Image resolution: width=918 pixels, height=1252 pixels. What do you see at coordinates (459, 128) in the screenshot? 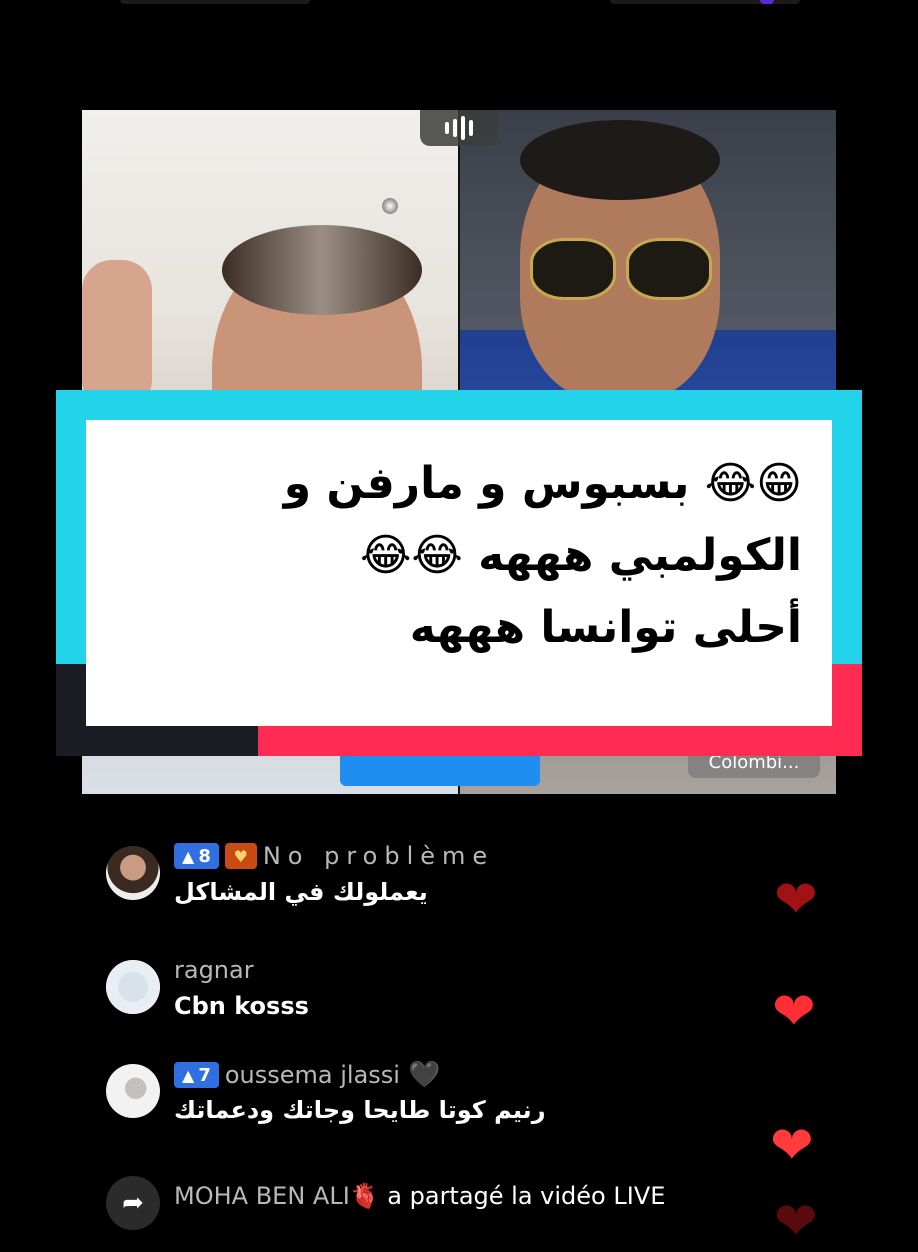
I see `audio-level-icon` at bounding box center [459, 128].